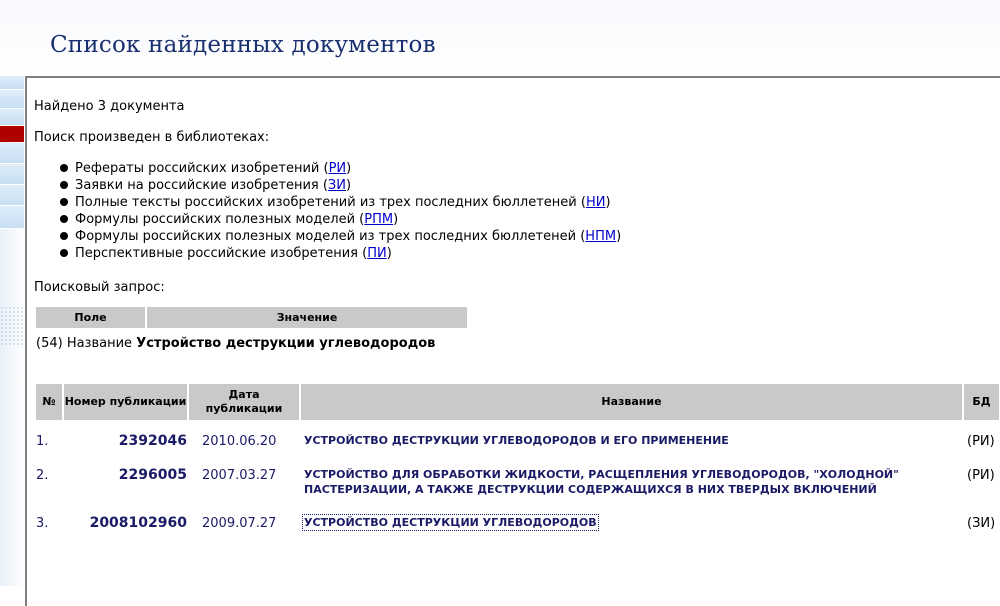  I want to click on library-link: РПМ, so click(378, 219).